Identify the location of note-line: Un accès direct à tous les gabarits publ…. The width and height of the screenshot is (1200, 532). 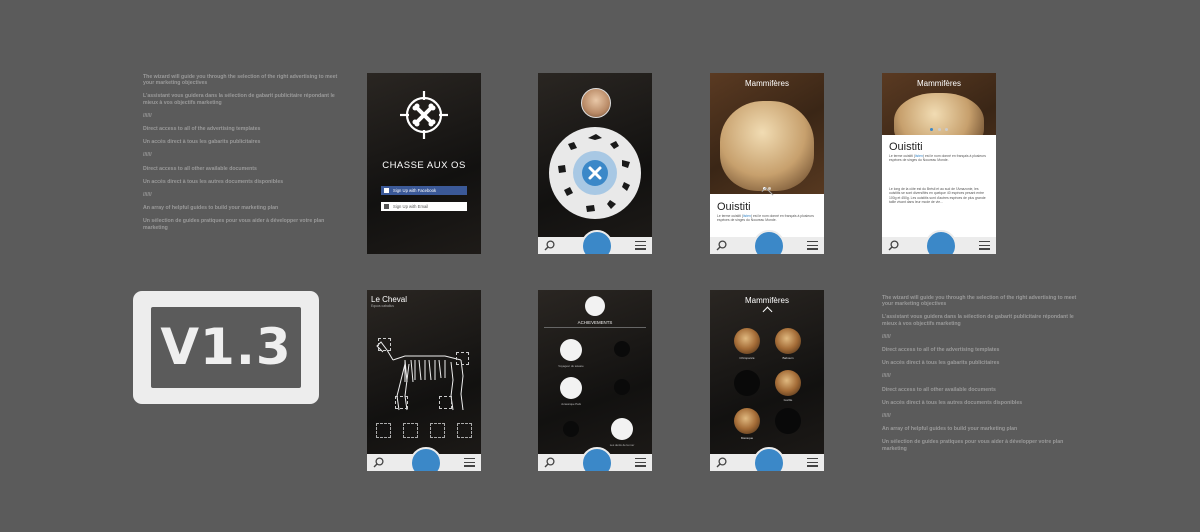
(202, 142).